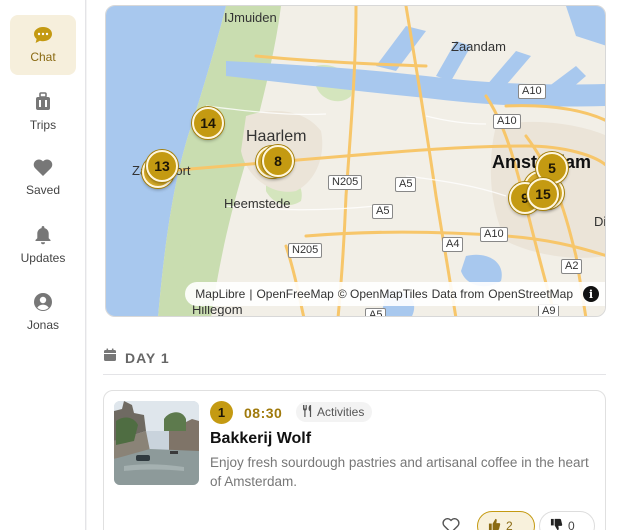 This screenshot has height=530, width=626. I want to click on attribution-data-from: Data from, so click(458, 294).